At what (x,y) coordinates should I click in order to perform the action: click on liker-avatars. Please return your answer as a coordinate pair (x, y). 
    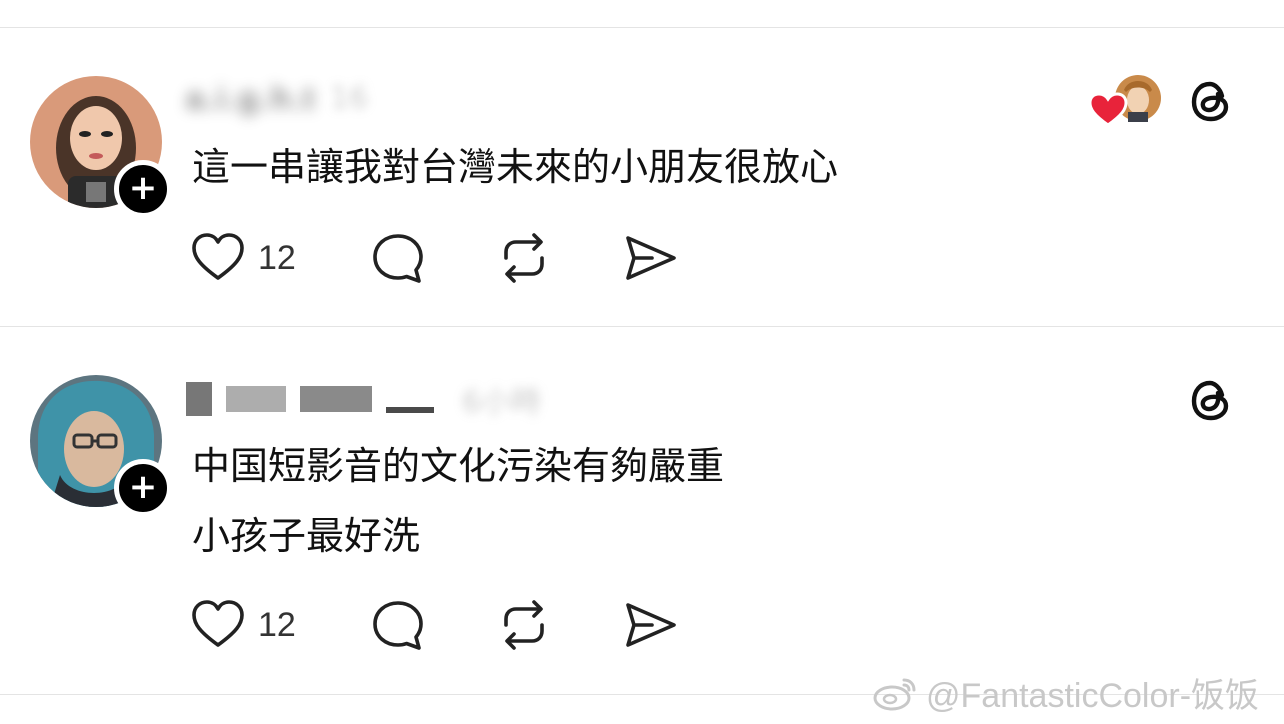
    Looking at the image, I should click on (1126, 100).